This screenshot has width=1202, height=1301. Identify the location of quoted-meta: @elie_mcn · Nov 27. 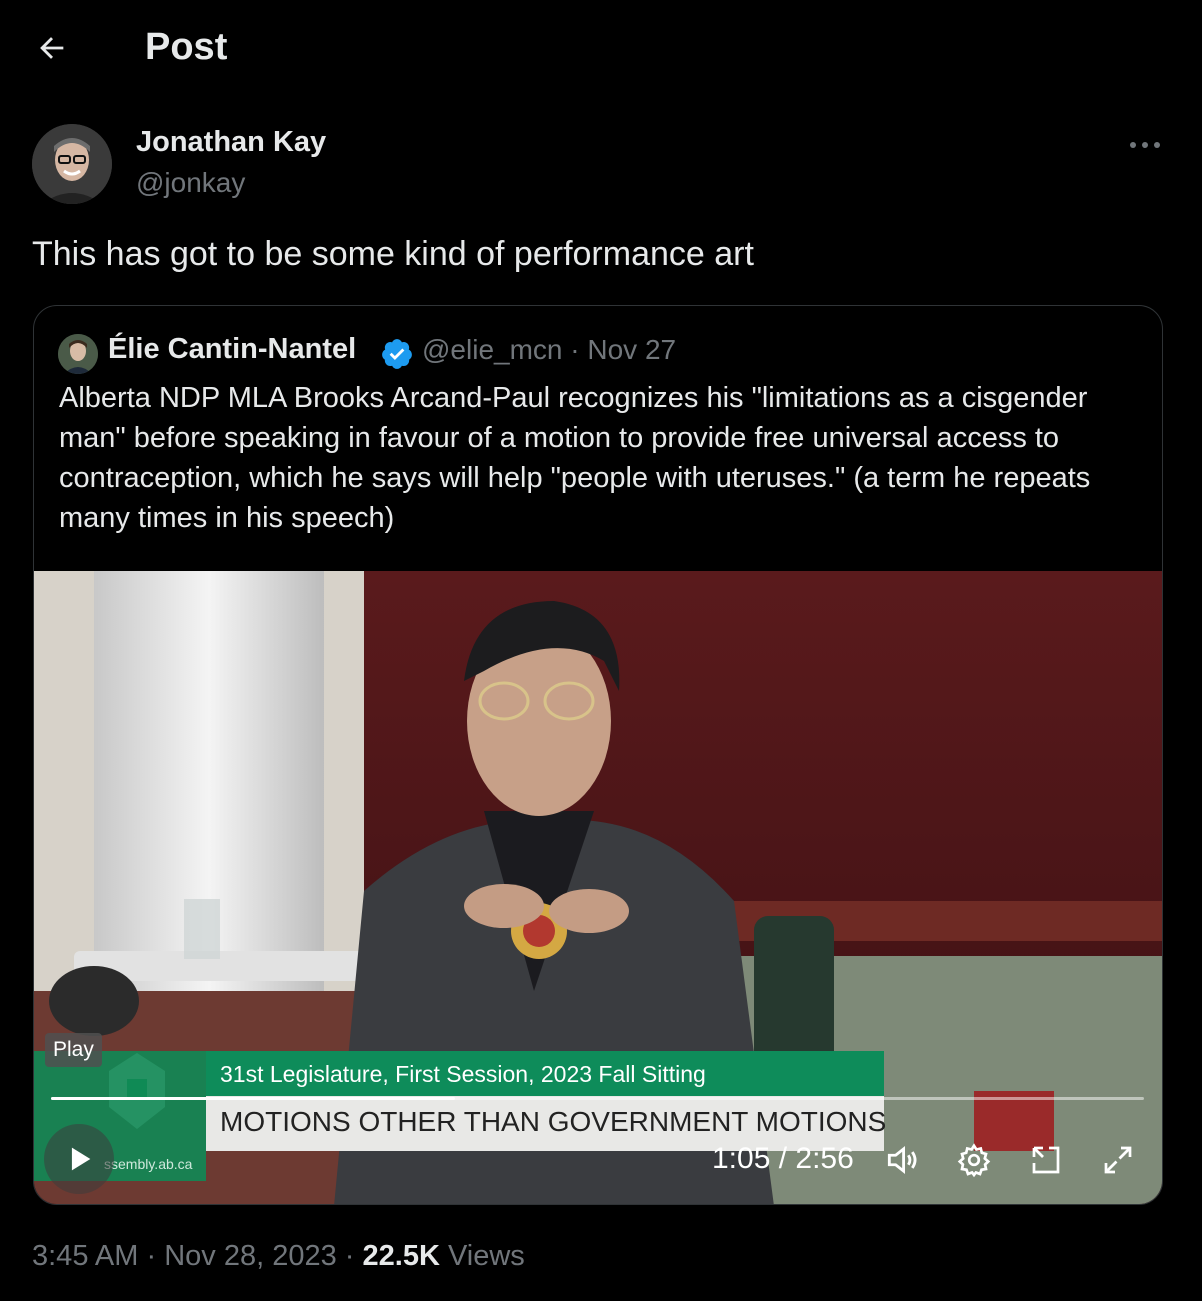
(549, 350).